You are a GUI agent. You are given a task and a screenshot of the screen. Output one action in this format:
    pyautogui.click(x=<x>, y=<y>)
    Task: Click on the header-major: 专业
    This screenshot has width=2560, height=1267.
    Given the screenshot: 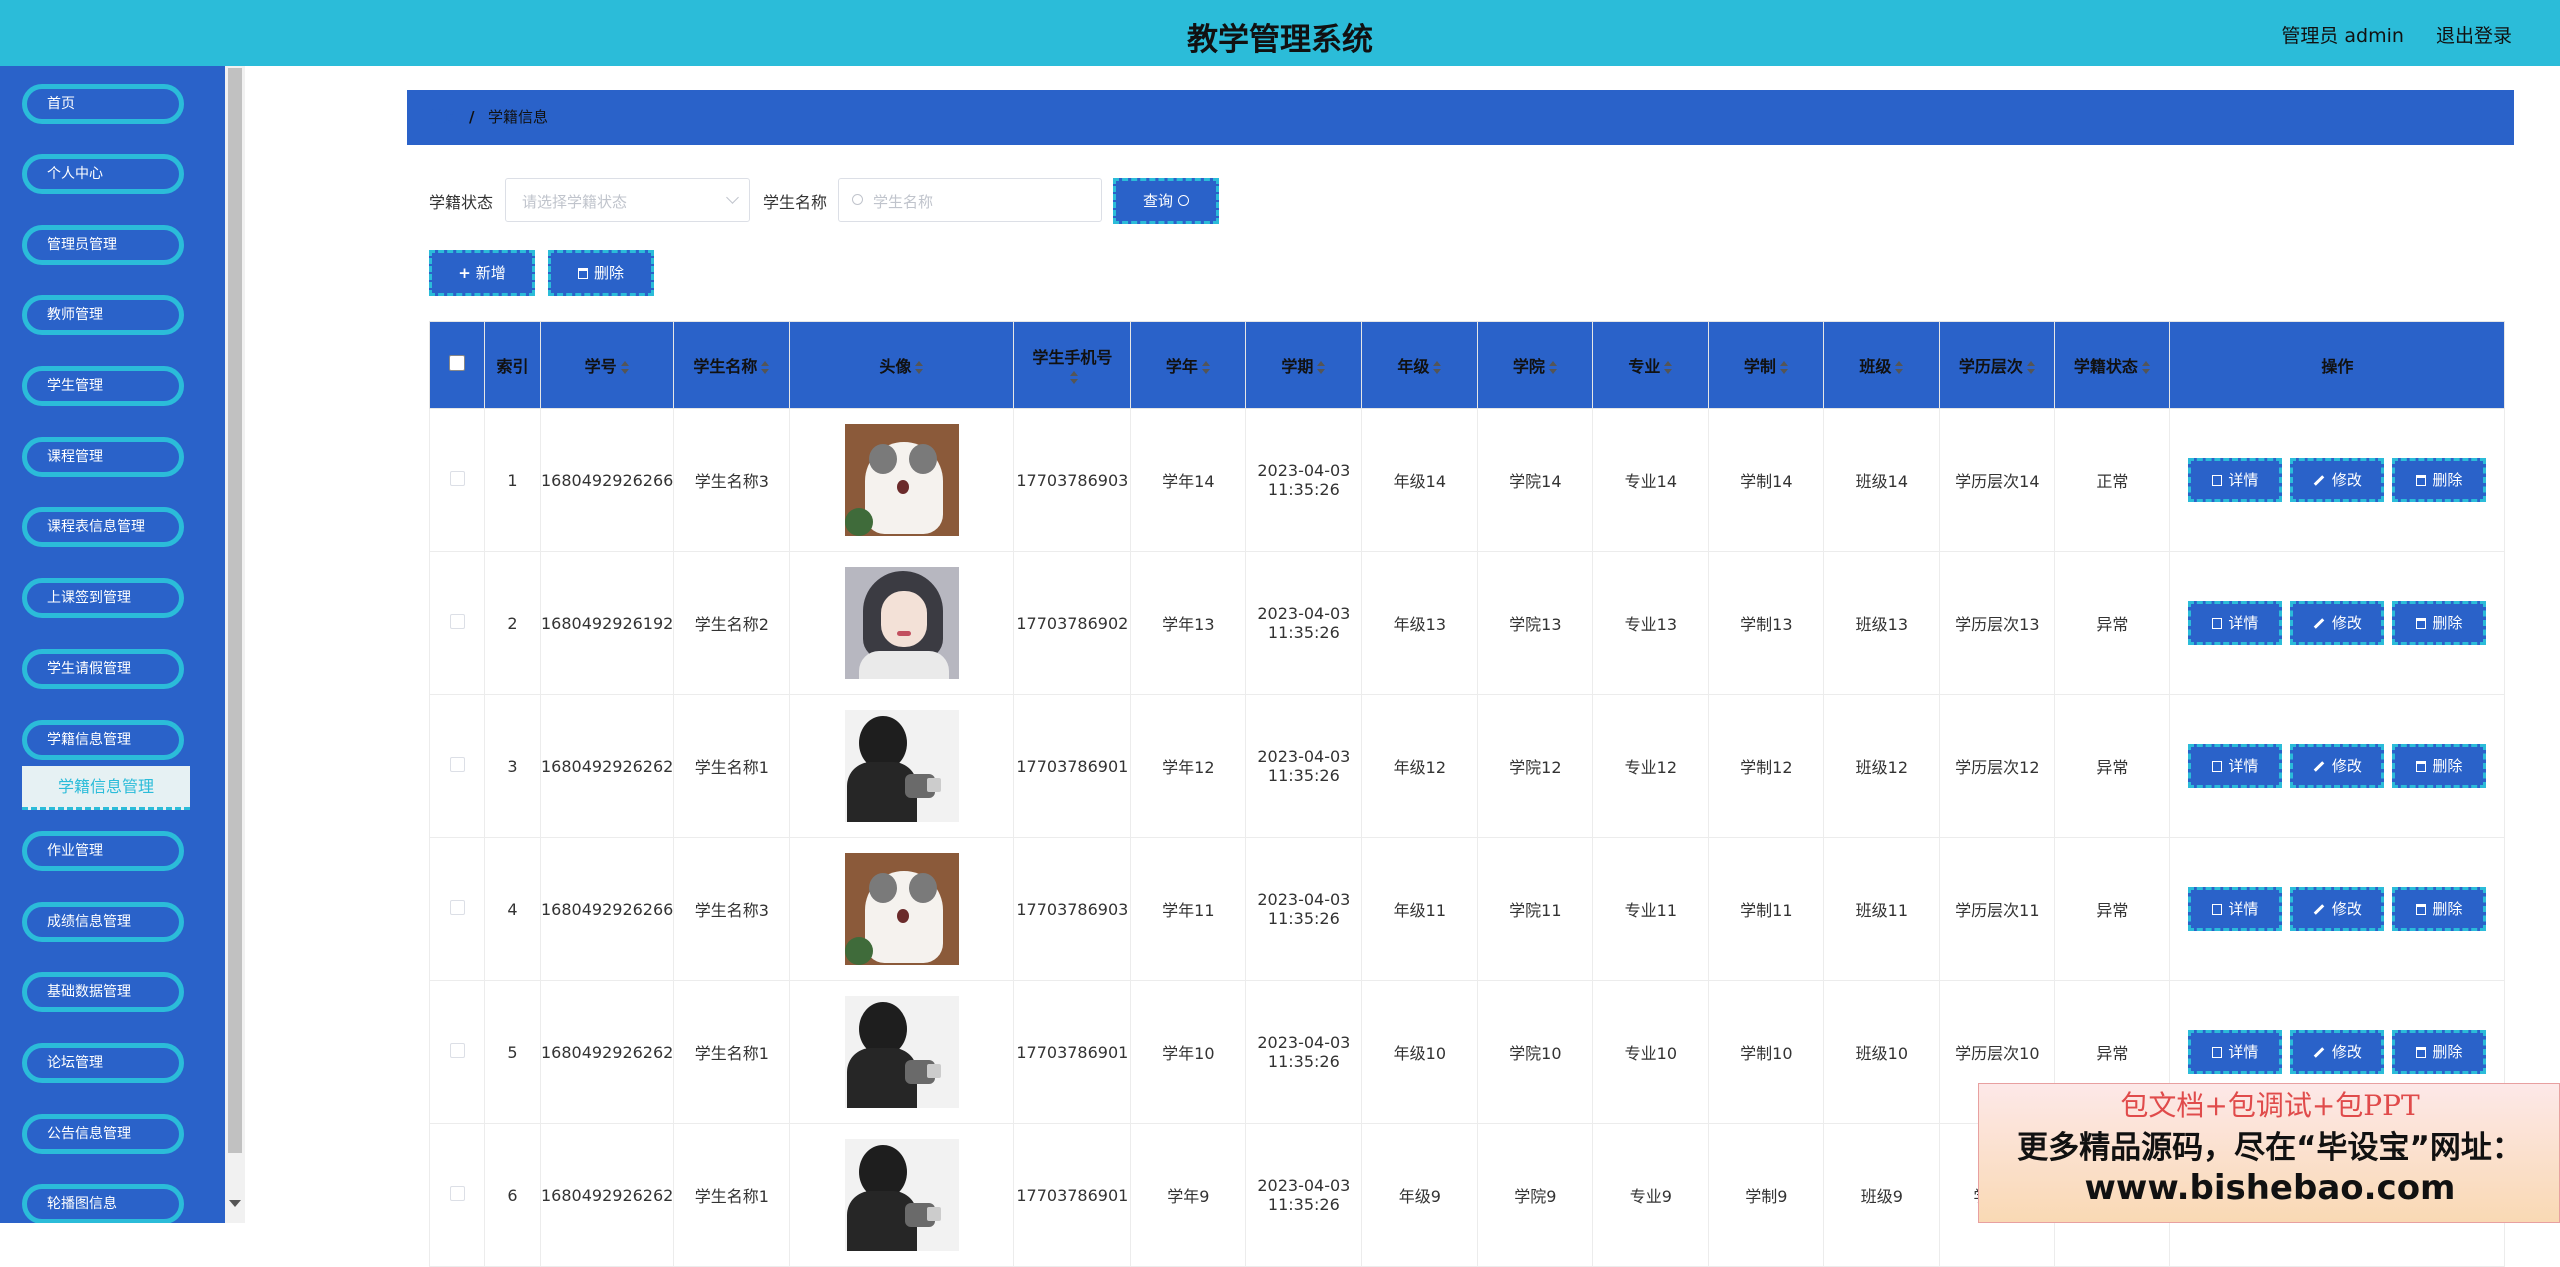 What is the action you would take?
    pyautogui.click(x=1651, y=365)
    